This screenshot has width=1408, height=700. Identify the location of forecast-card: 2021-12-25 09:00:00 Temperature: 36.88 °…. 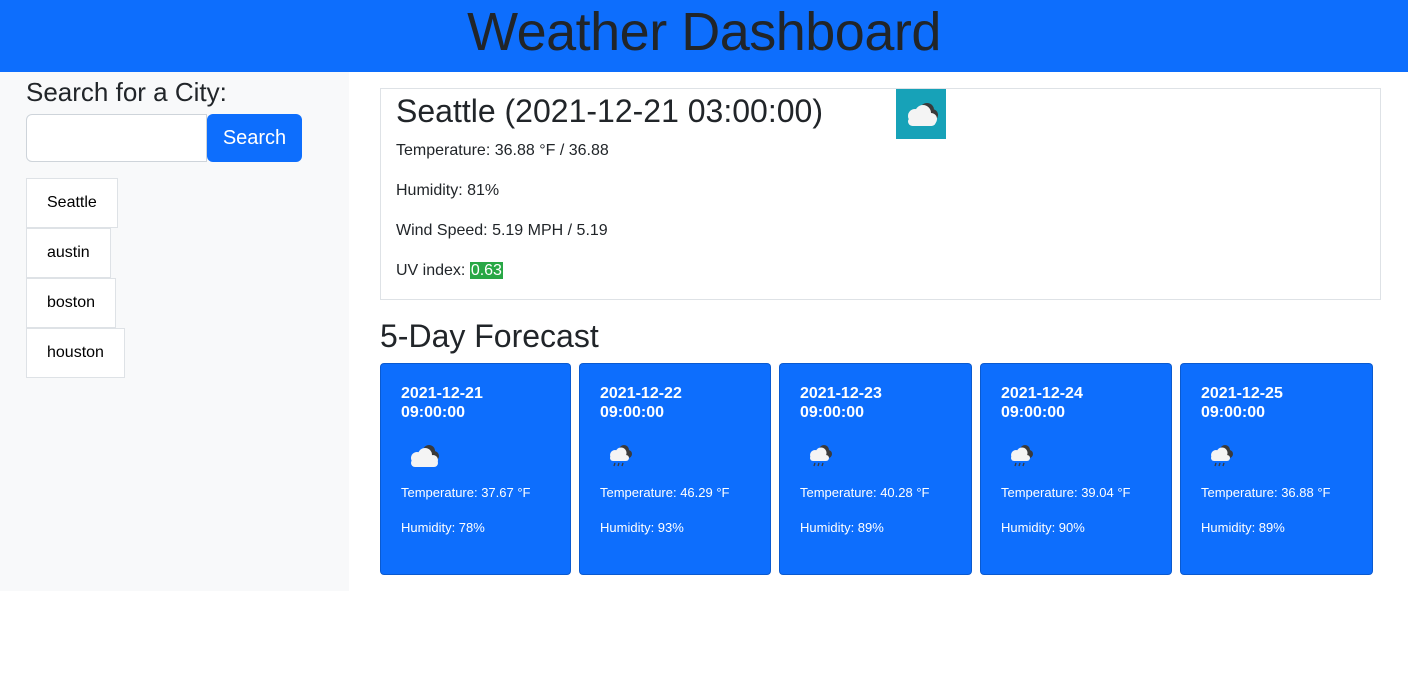
(1276, 469).